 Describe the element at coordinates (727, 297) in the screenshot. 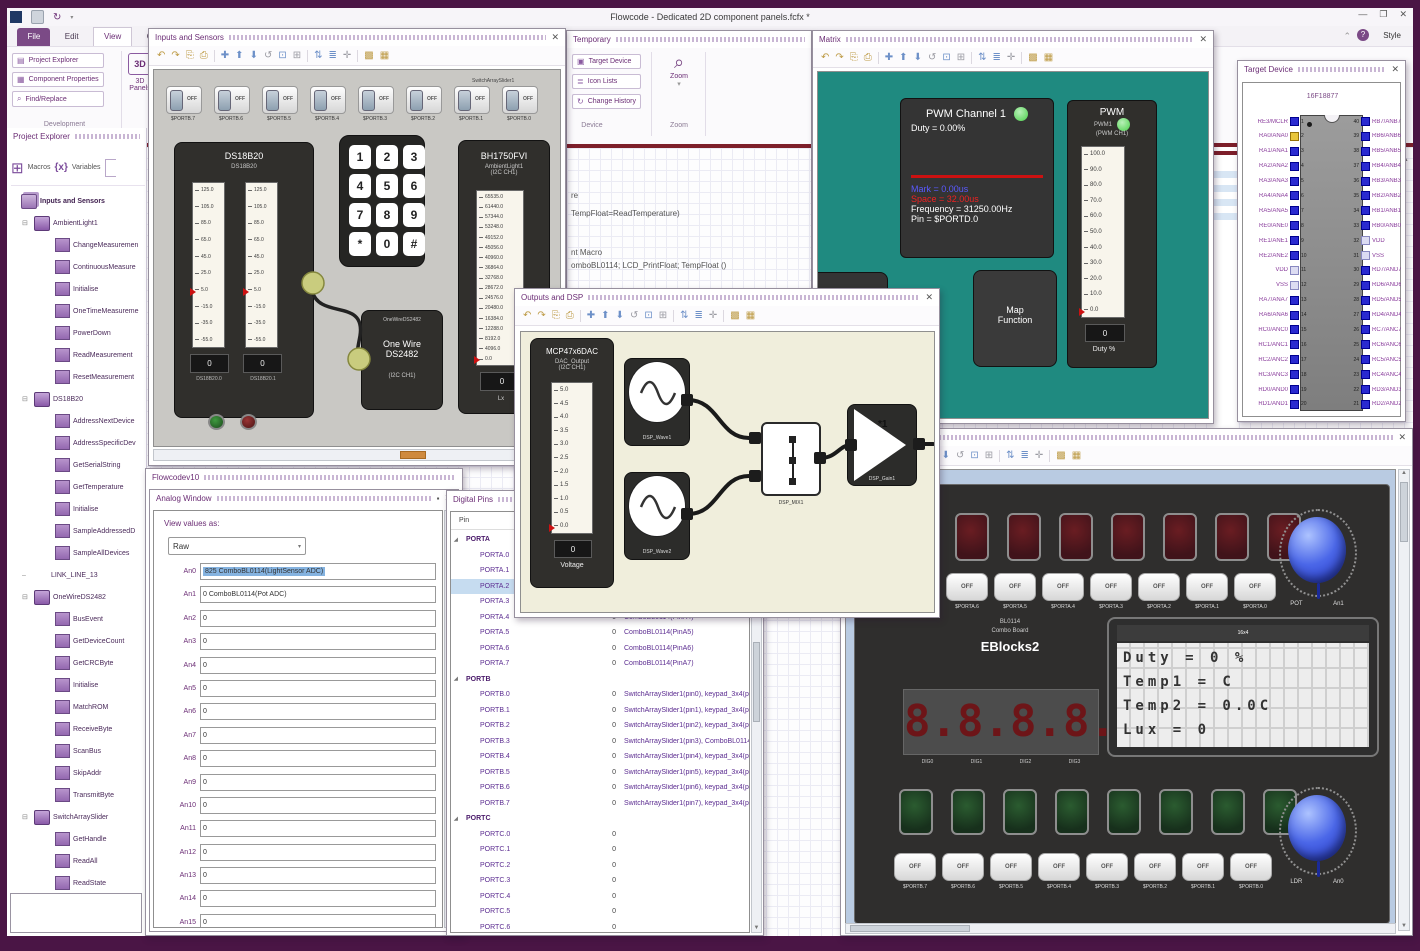

I see `outputs-titlebar: Outputs and DSP ✕` at that location.